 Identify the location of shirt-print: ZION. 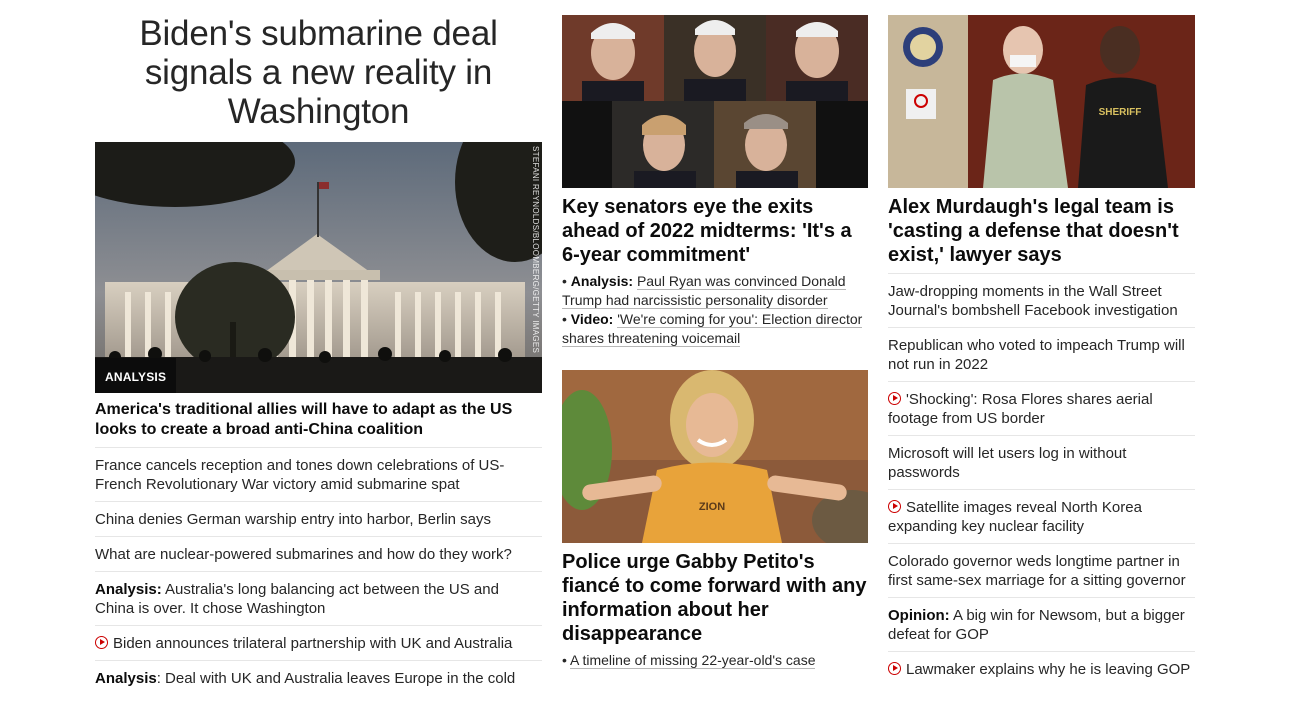
(712, 507).